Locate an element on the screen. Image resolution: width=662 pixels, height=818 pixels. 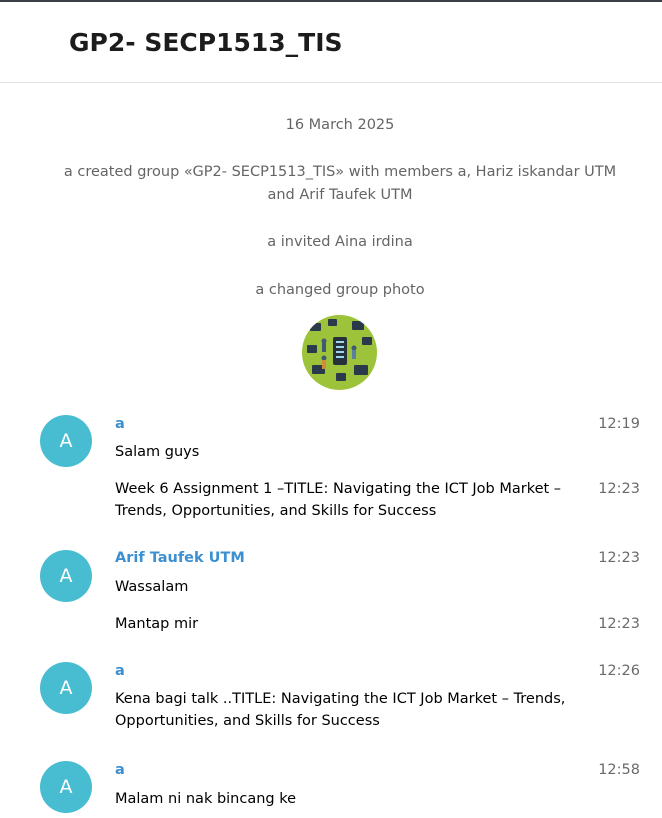
service-member-invited: a invited Aina irdina is located at coordinates (340, 242).